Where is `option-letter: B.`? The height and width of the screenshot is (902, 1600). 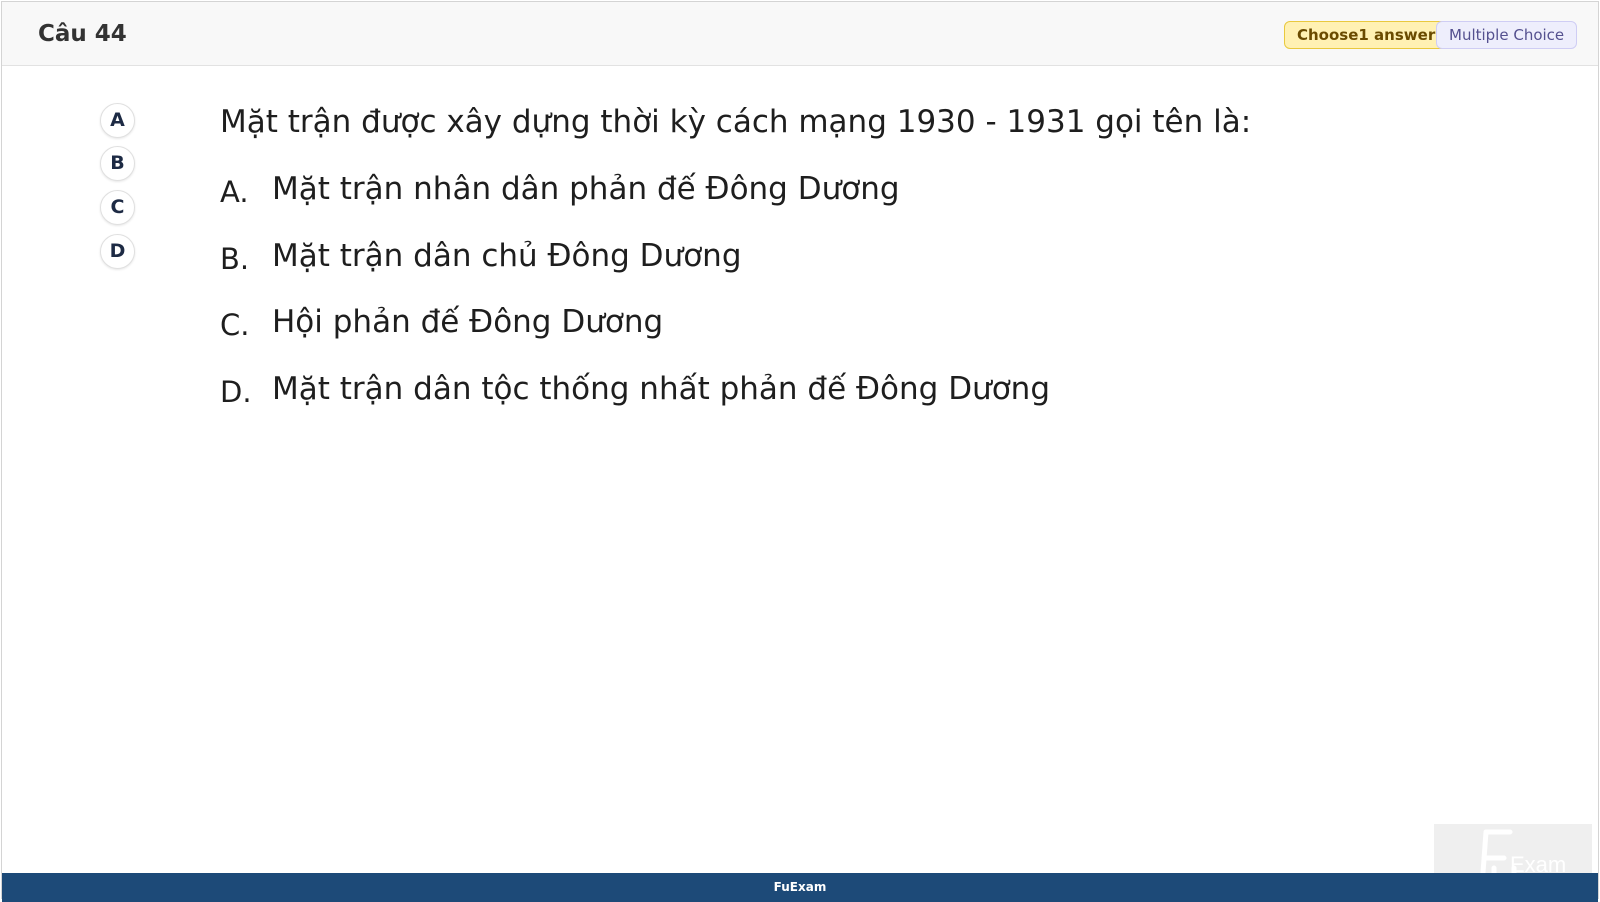
option-letter: B. is located at coordinates (235, 259).